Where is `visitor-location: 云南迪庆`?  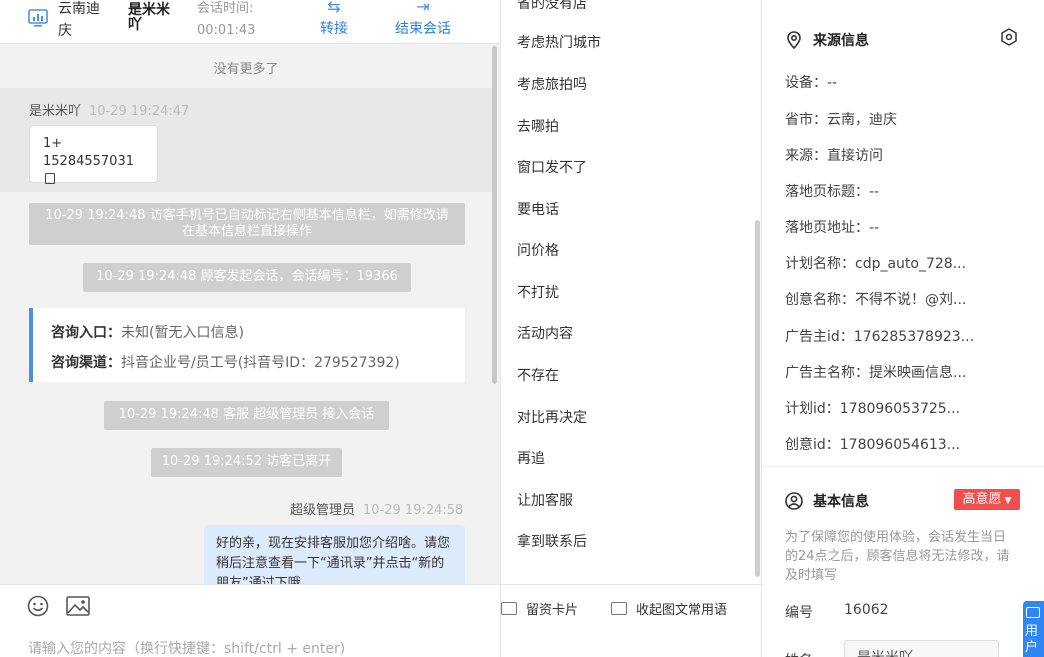
visitor-location: 云南迪庆 is located at coordinates (79, 20).